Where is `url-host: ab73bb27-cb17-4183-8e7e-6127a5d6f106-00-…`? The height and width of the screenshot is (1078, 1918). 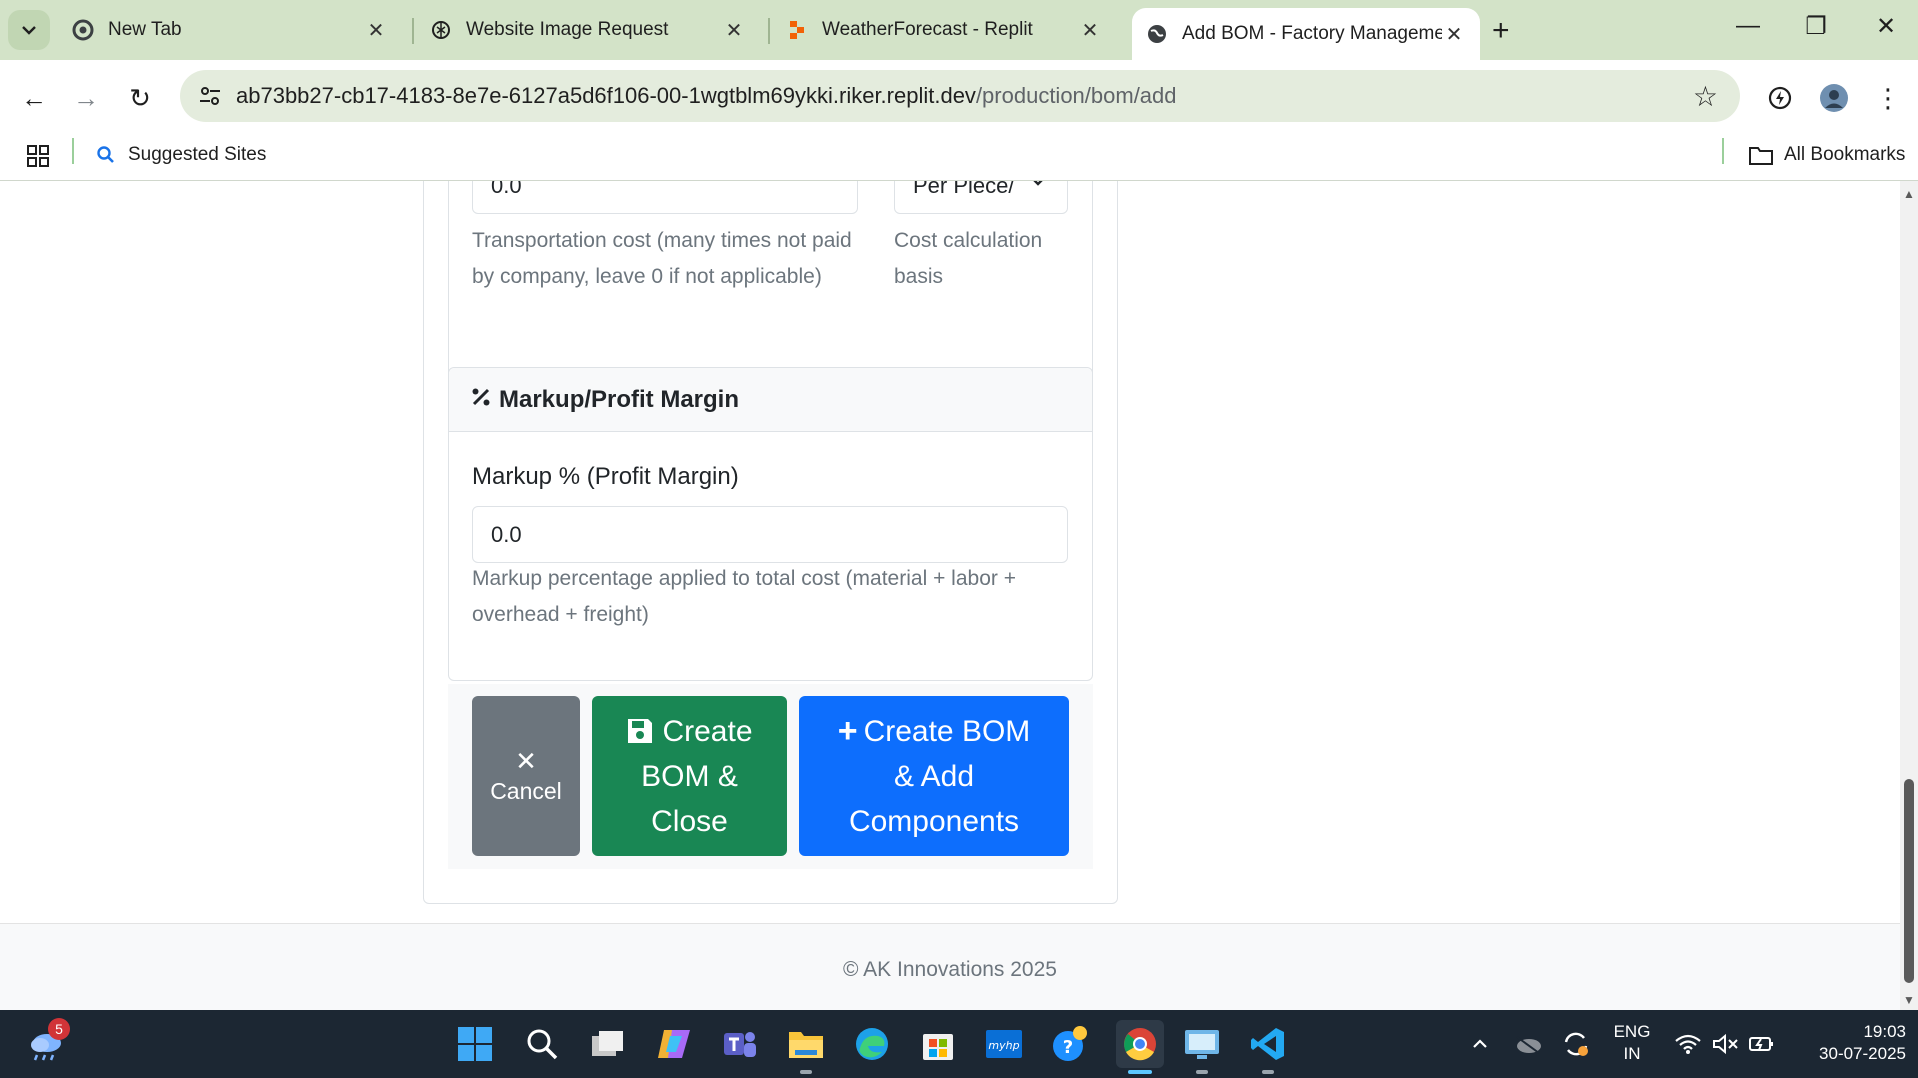 url-host: ab73bb27-cb17-4183-8e7e-6127a5d6f106-00-… is located at coordinates (606, 95).